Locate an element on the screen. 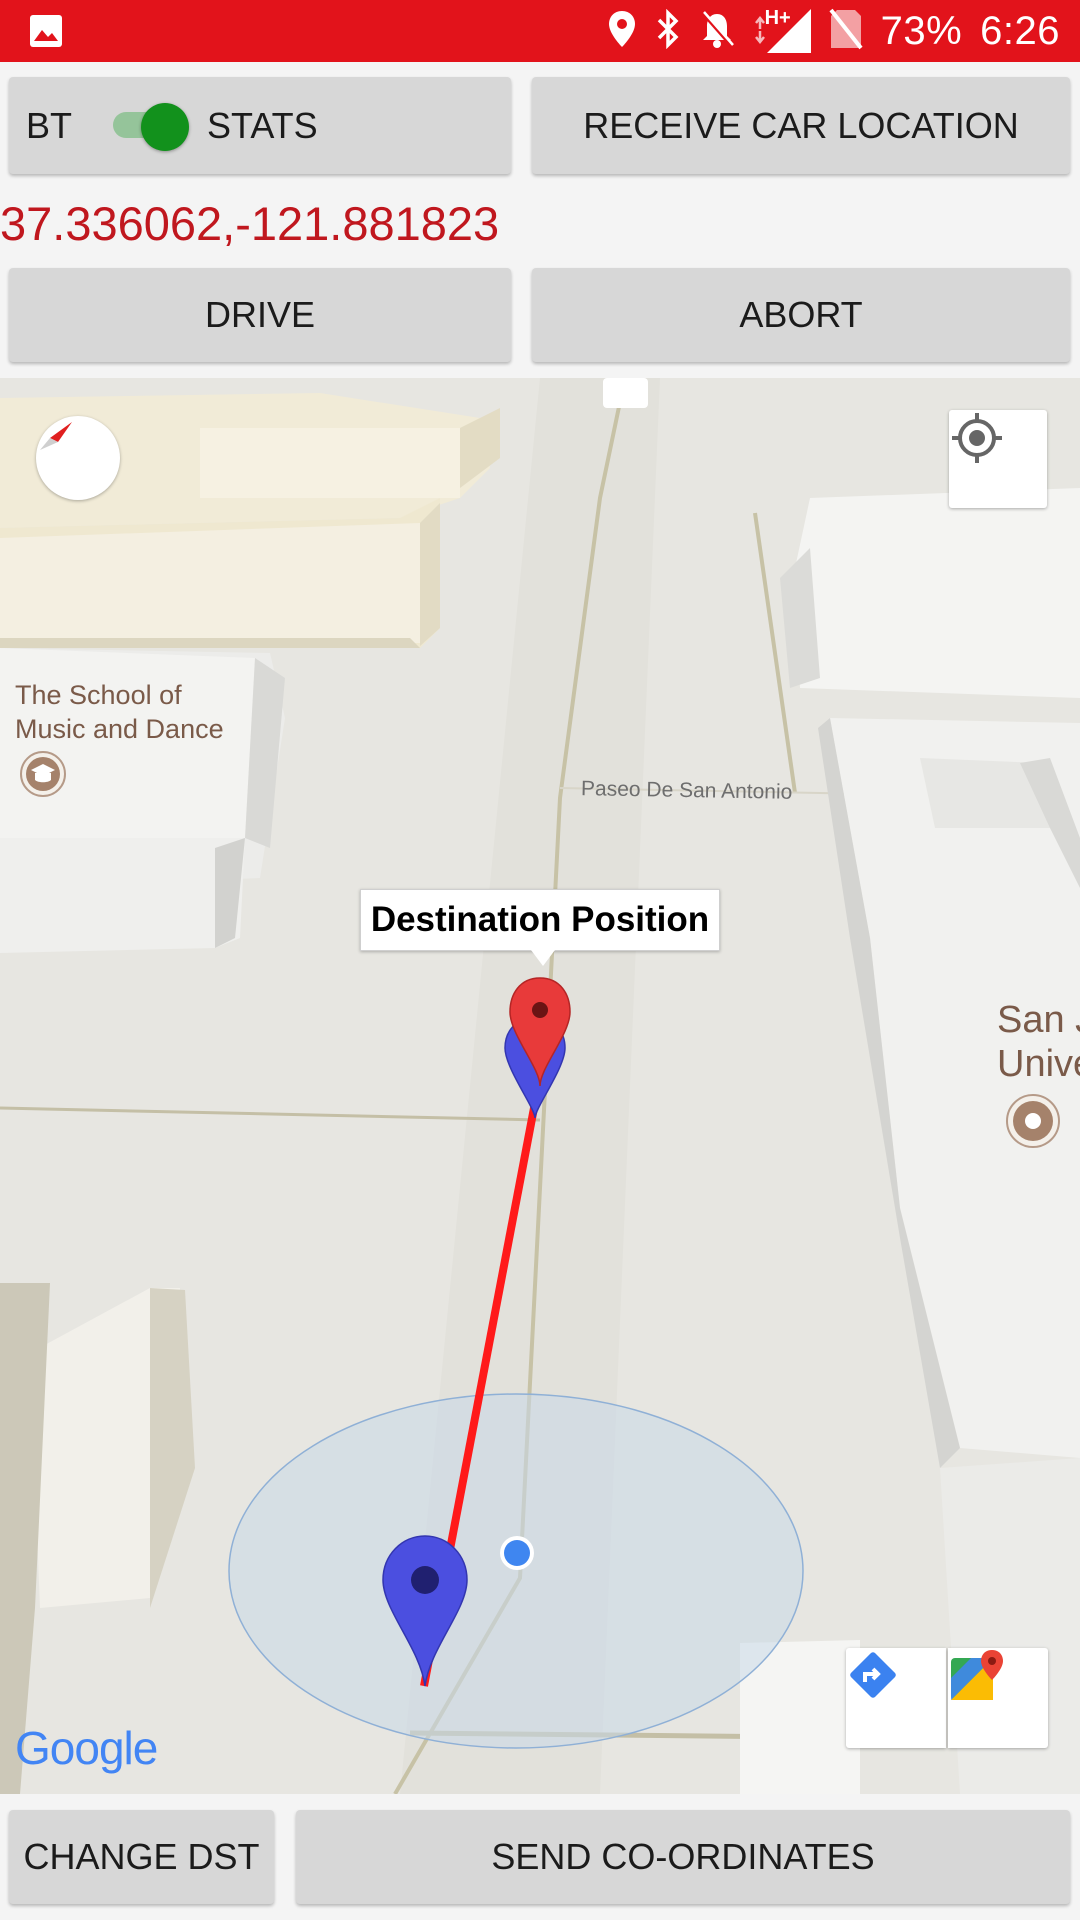  school-label: The School of Music and Dance is located at coordinates (119, 712).